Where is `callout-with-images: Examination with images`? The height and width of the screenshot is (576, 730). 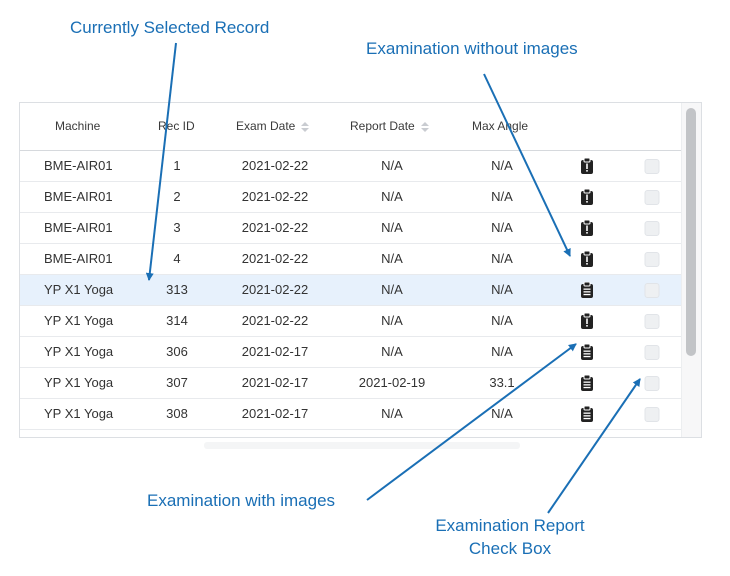
callout-with-images: Examination with images is located at coordinates (241, 500).